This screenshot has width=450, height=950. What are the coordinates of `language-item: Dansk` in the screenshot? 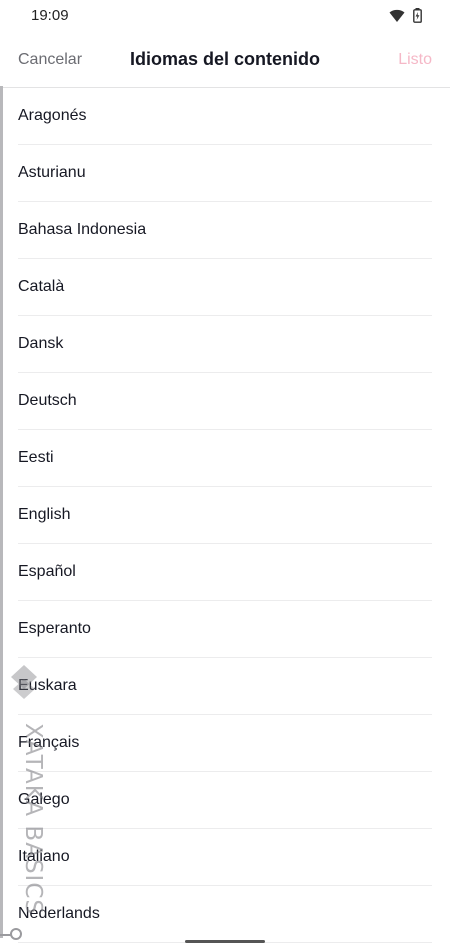 It's located at (225, 344).